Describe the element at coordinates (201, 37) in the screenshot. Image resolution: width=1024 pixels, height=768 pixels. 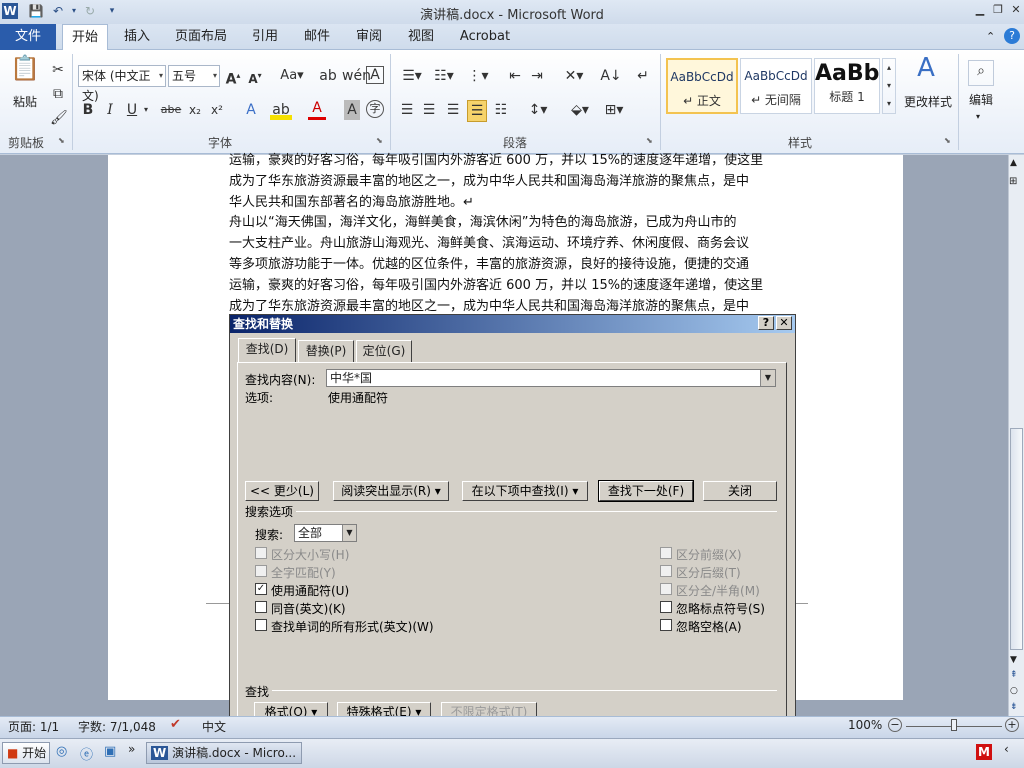
I see `tab-page-layout: 页面布局` at that location.